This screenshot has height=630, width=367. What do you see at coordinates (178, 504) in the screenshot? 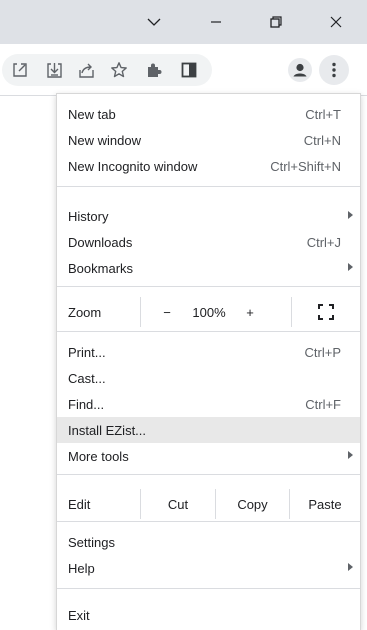
I see `cut-button: Cut` at bounding box center [178, 504].